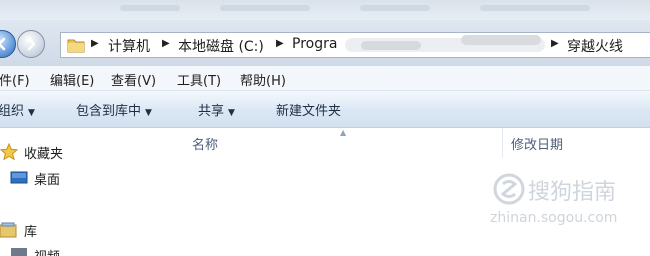 This screenshot has width=650, height=256. I want to click on blurred-top-strip, so click(325, 10).